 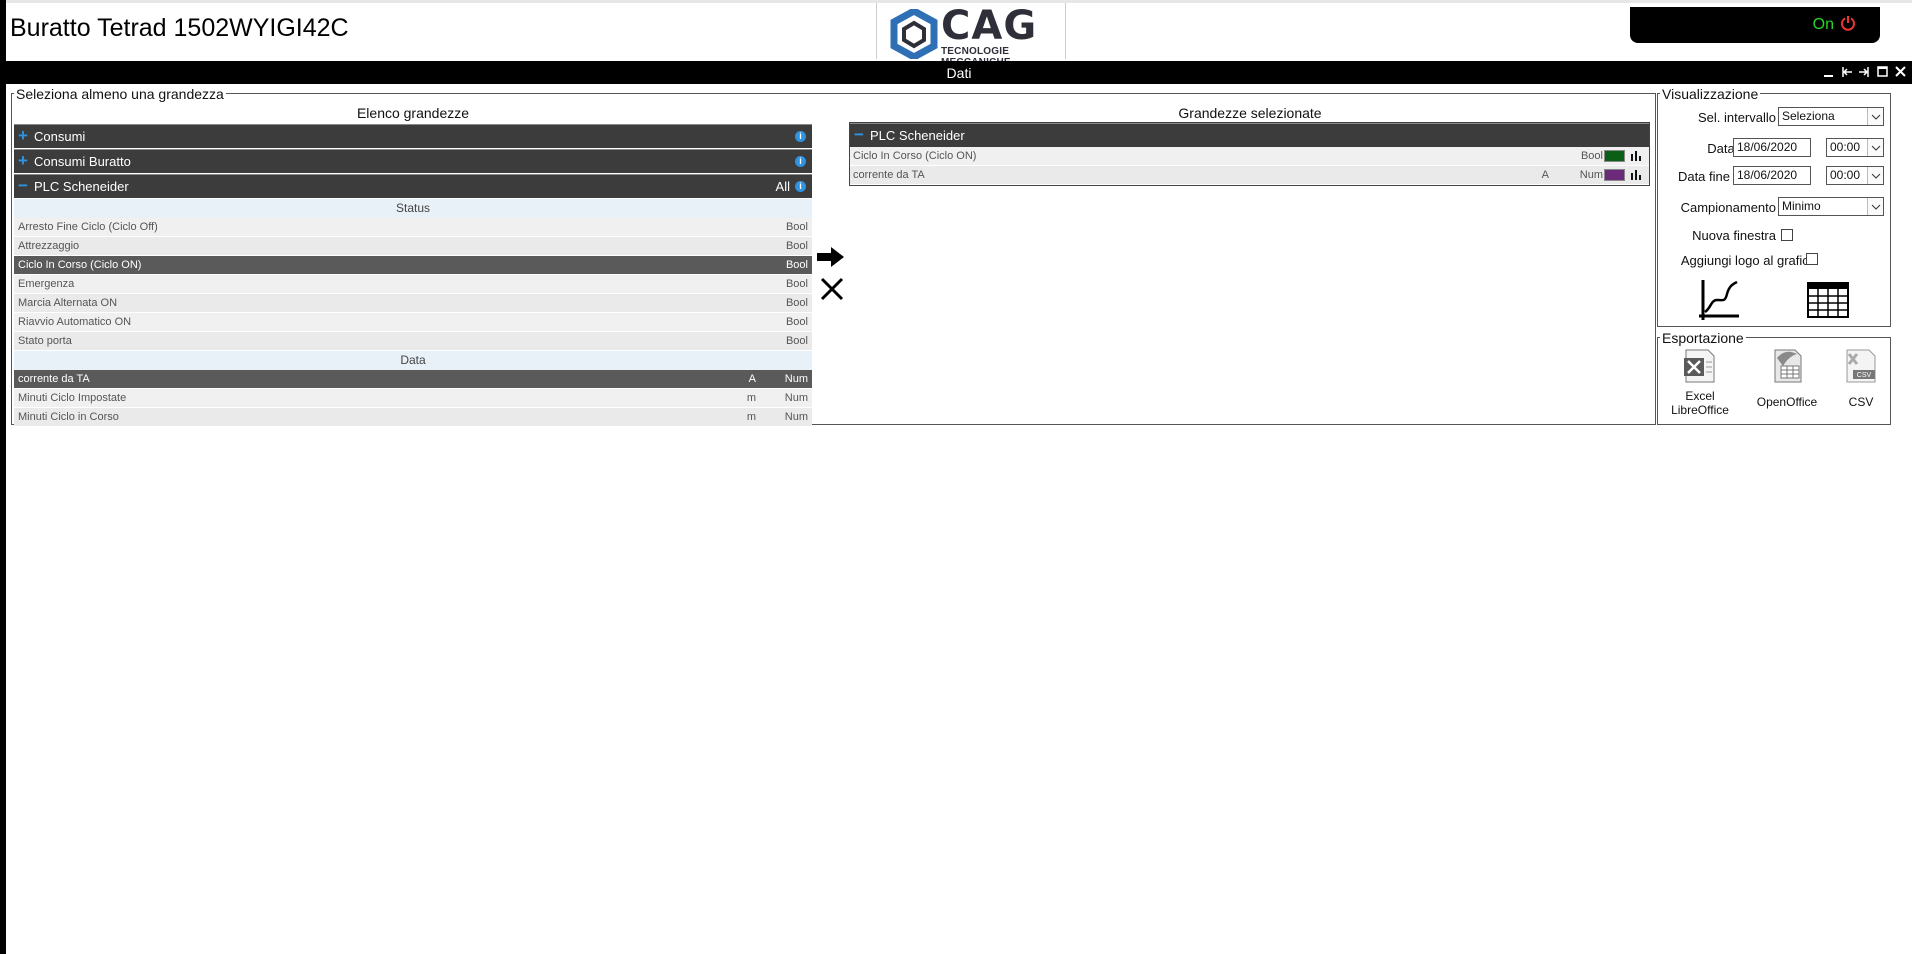 What do you see at coordinates (413, 360) in the screenshot?
I see `section-header-data: Data` at bounding box center [413, 360].